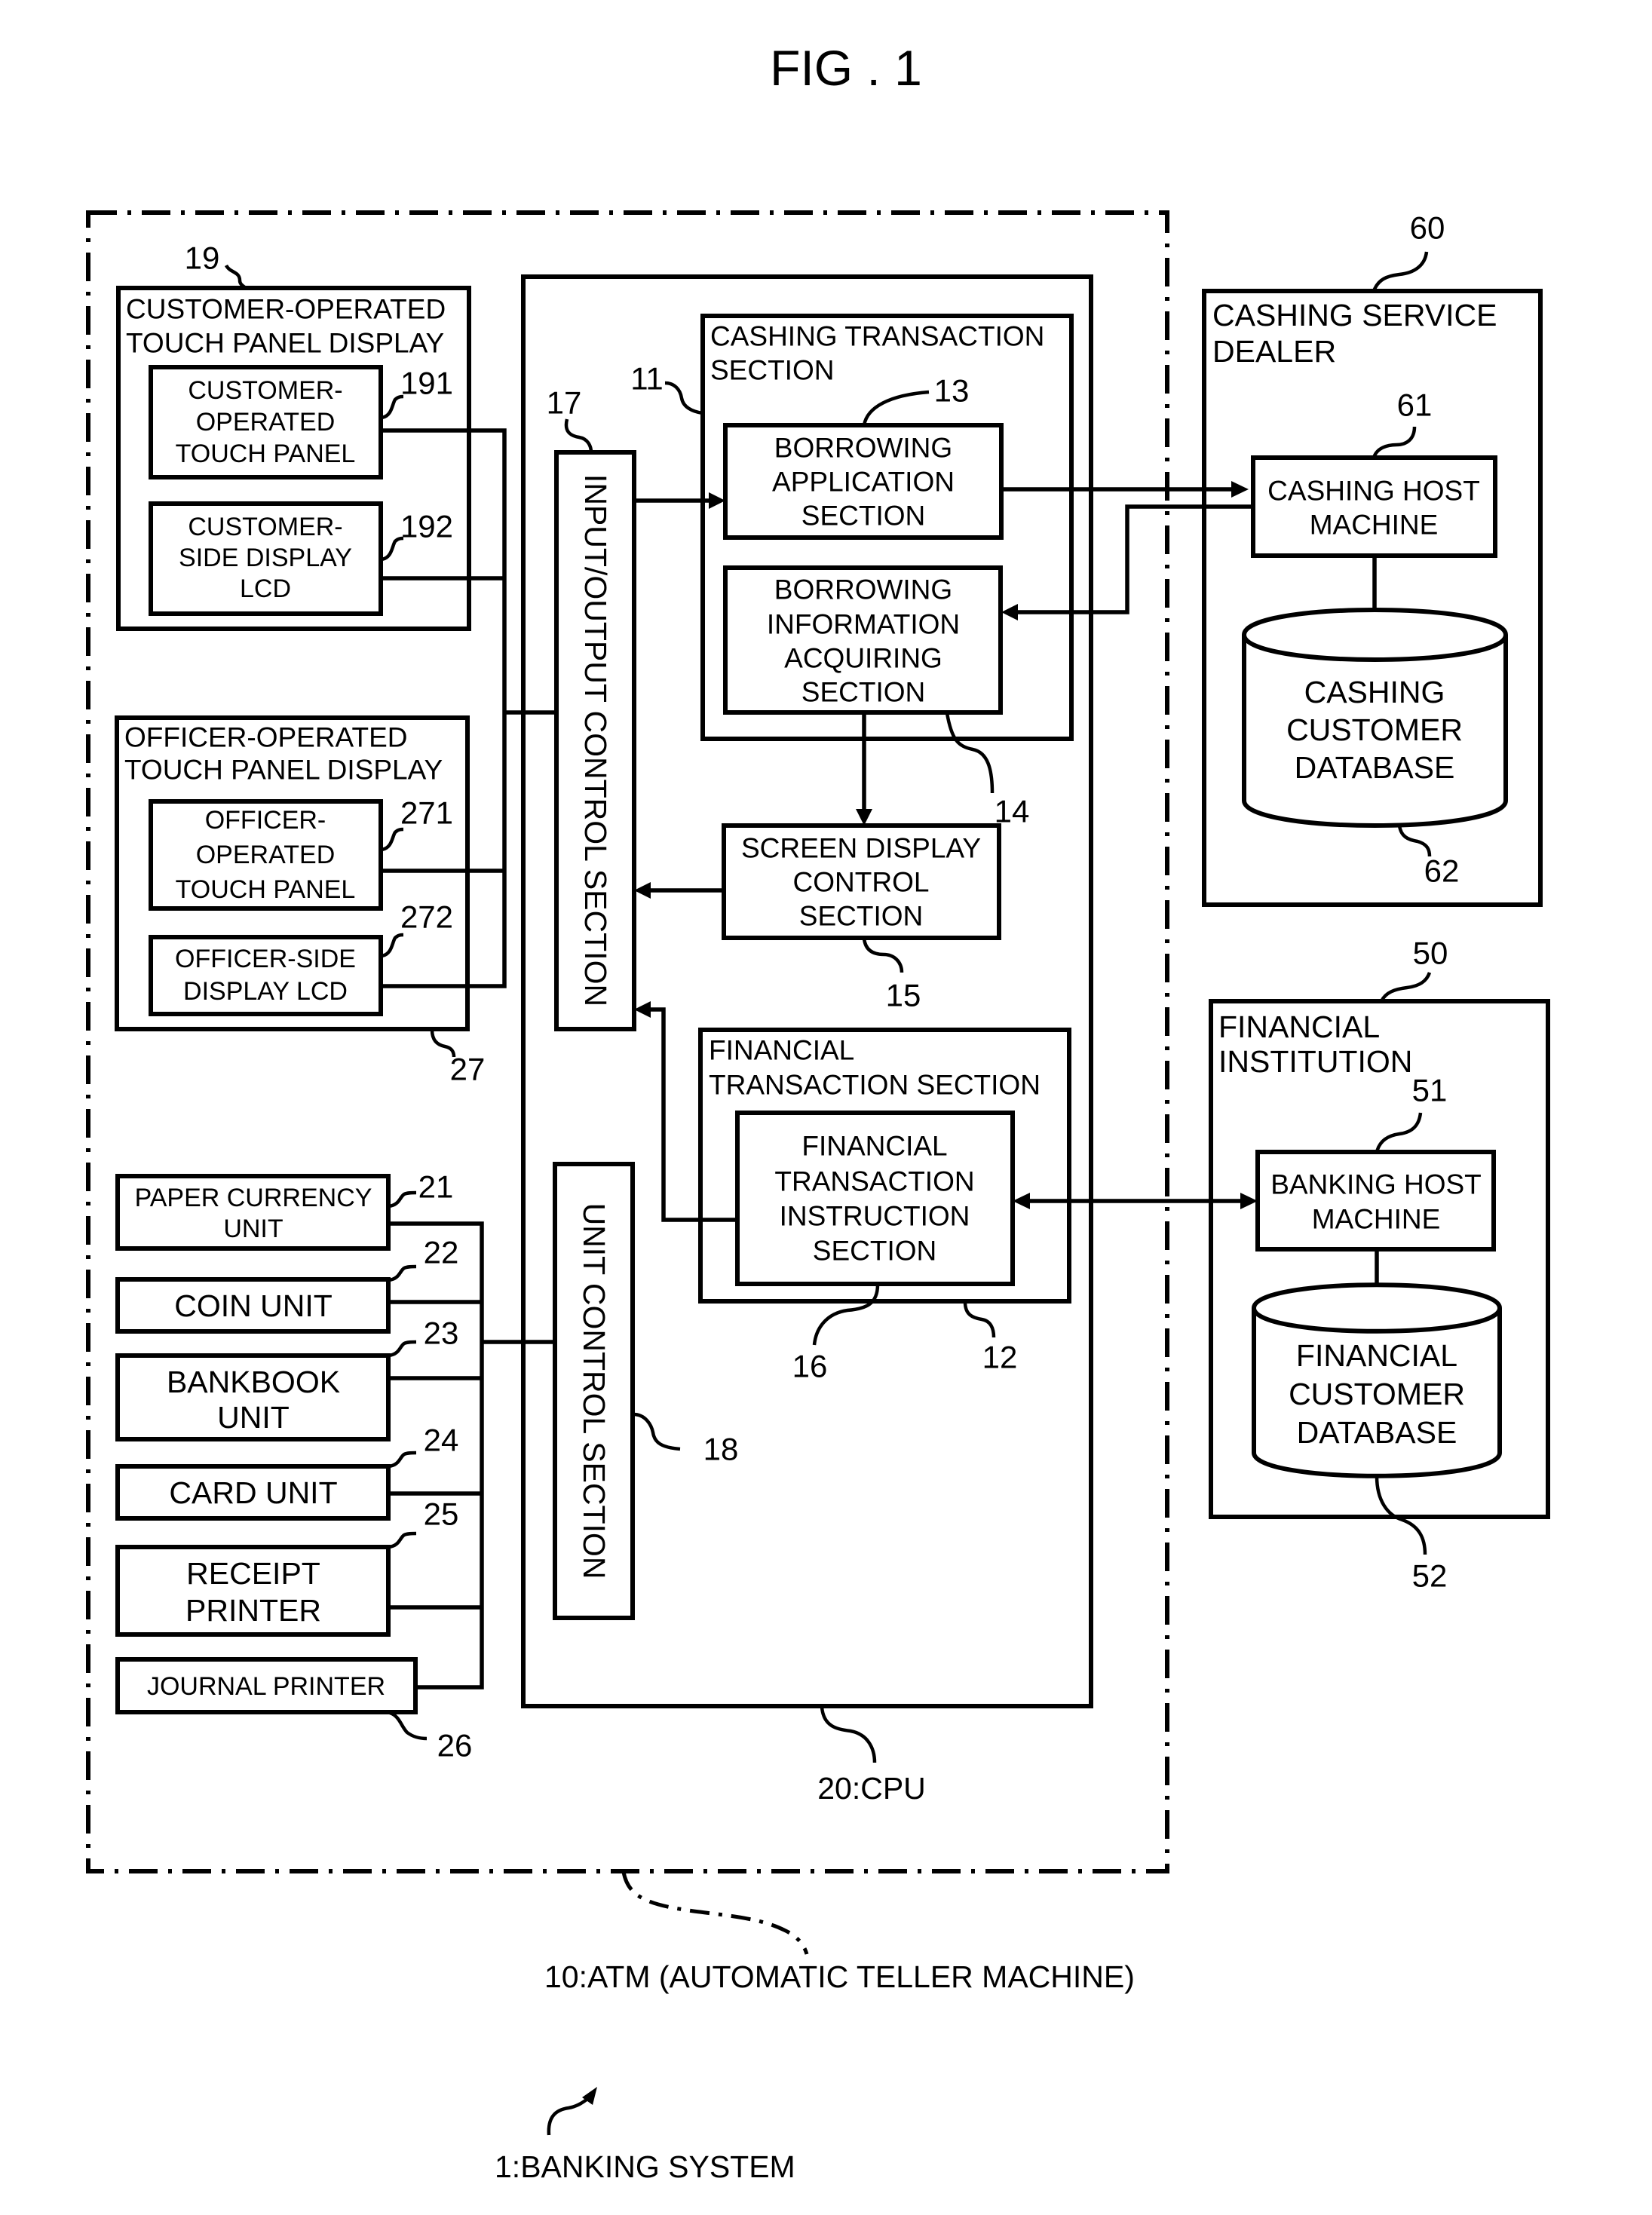 The height and width of the screenshot is (2215, 1652). Describe the element at coordinates (1376, 1355) in the screenshot. I see `financial-database-line-1: FINANCIAL` at that location.